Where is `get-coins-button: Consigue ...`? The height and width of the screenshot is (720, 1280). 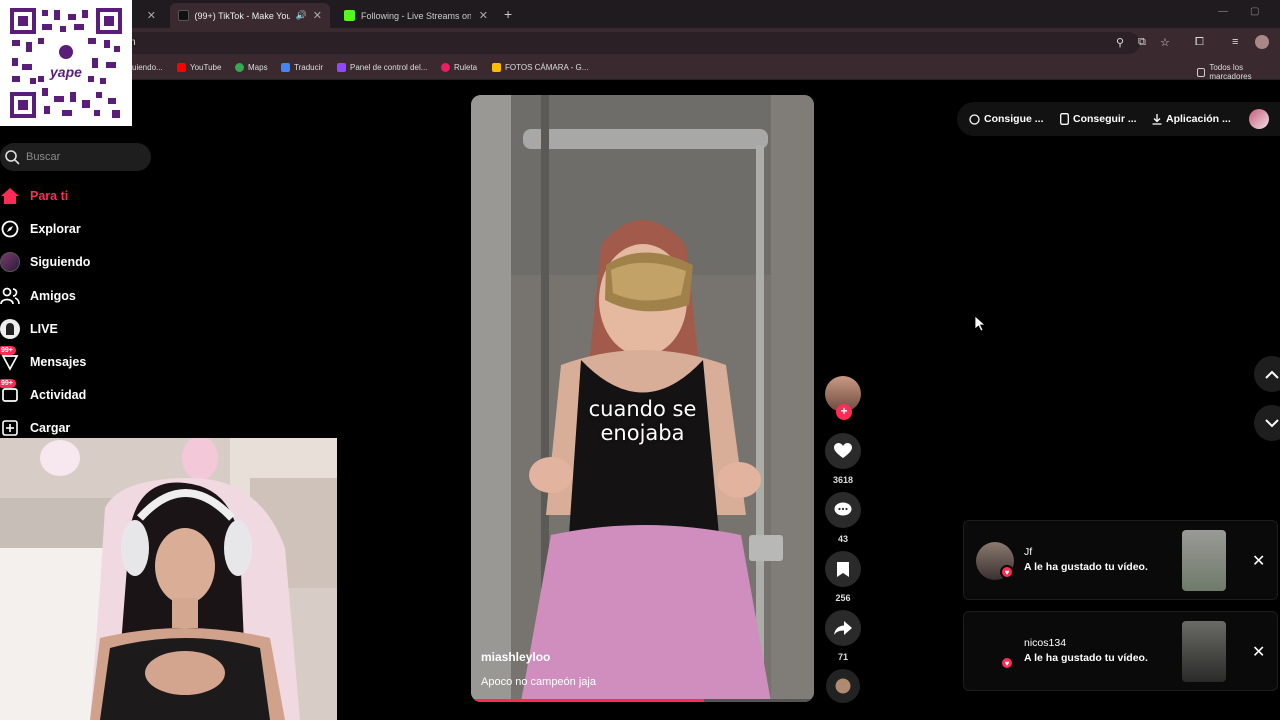
get-coins-button: Consigue ... is located at coordinates (1006, 119).